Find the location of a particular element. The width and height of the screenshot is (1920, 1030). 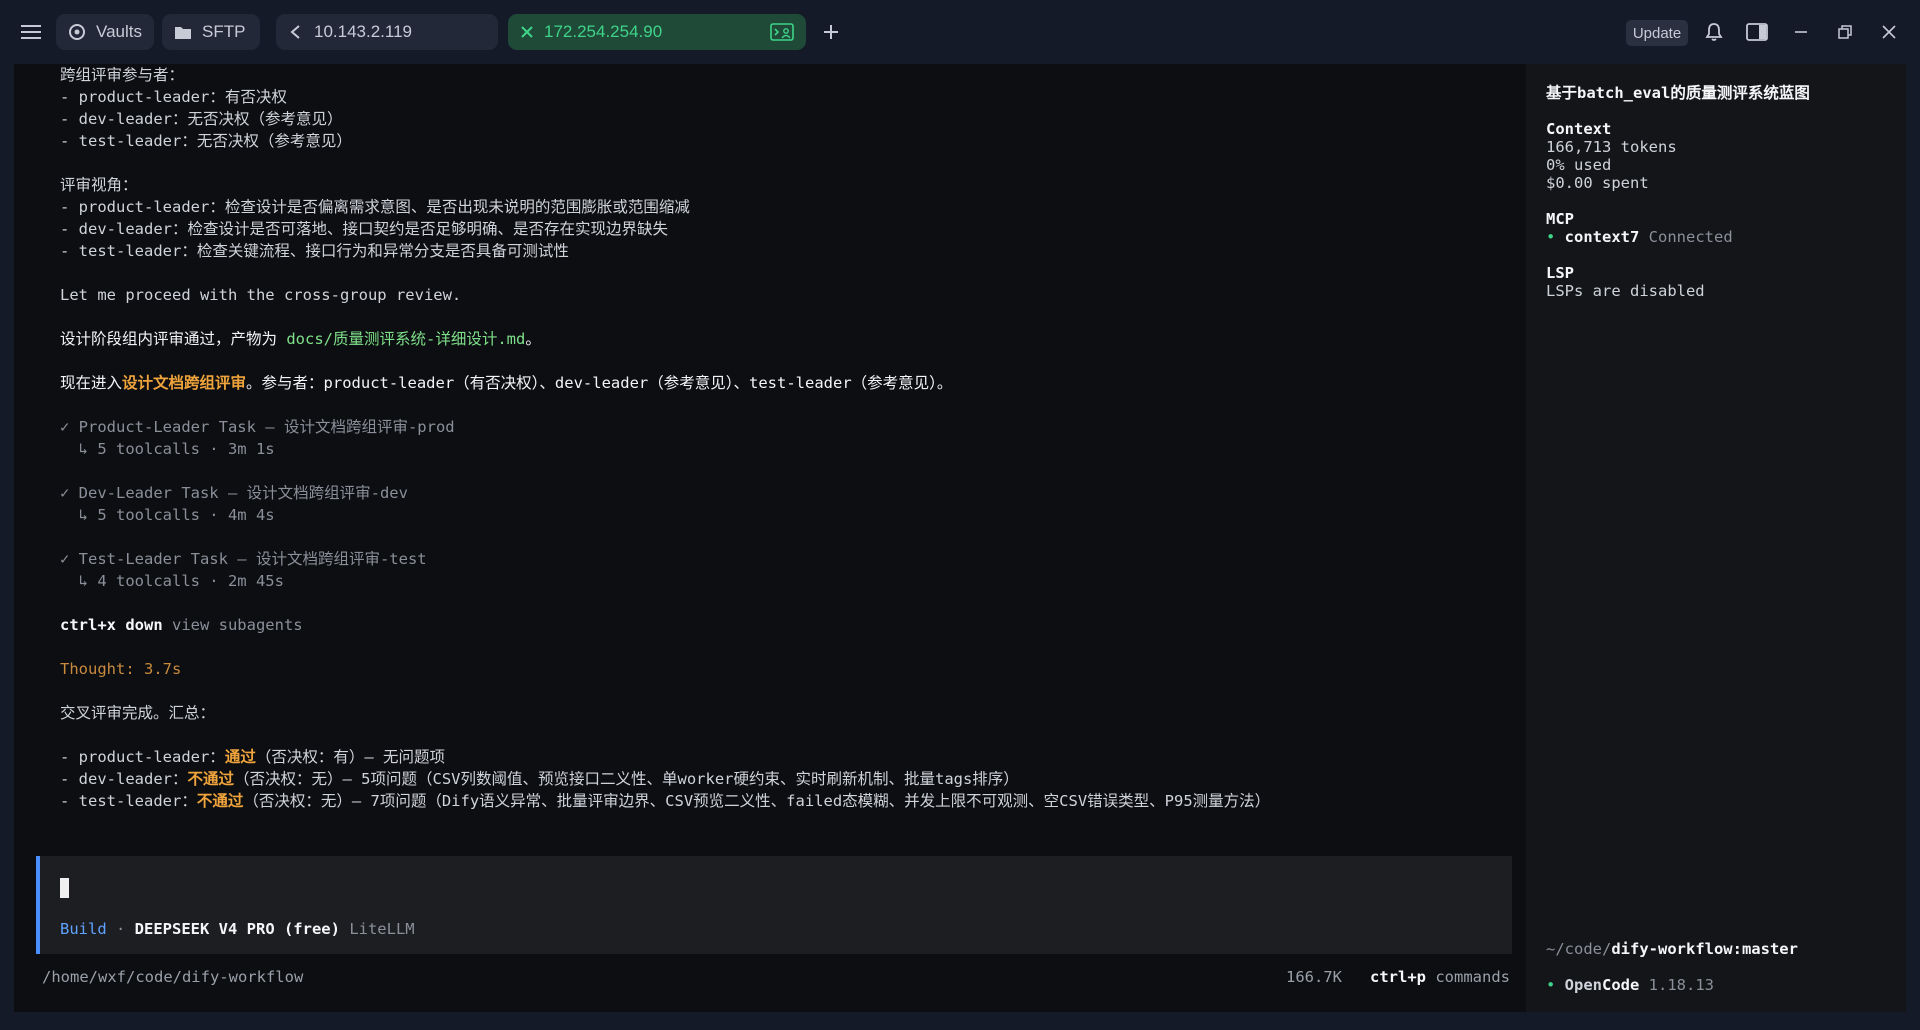

tab-sftp: SFTP is located at coordinates (211, 32).